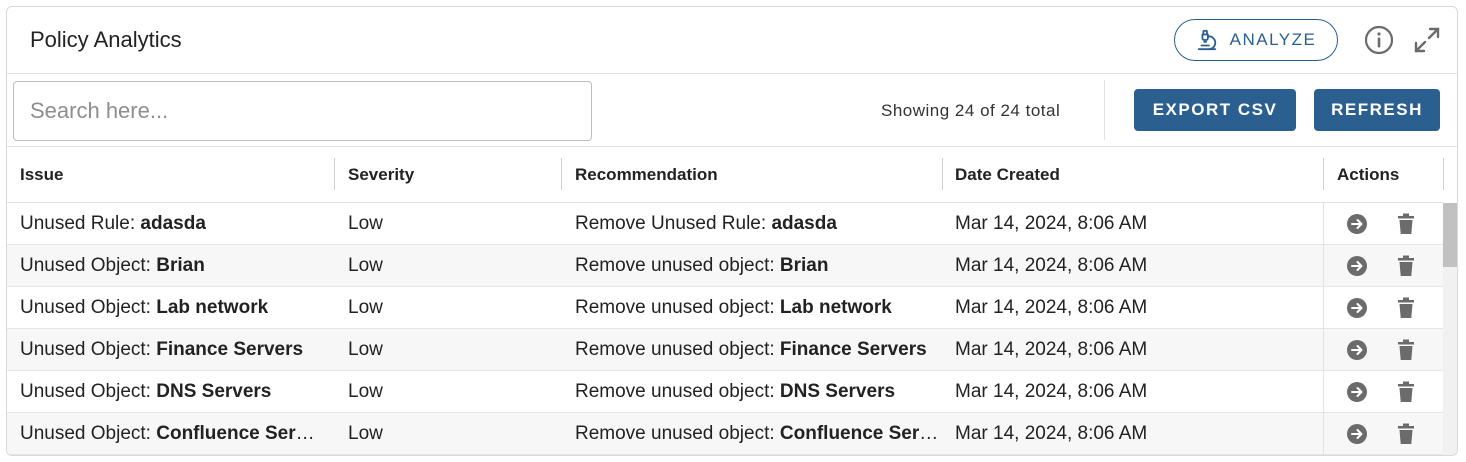  Describe the element at coordinates (971, 110) in the screenshot. I see `result-count: Showing 24 of 24 total` at that location.